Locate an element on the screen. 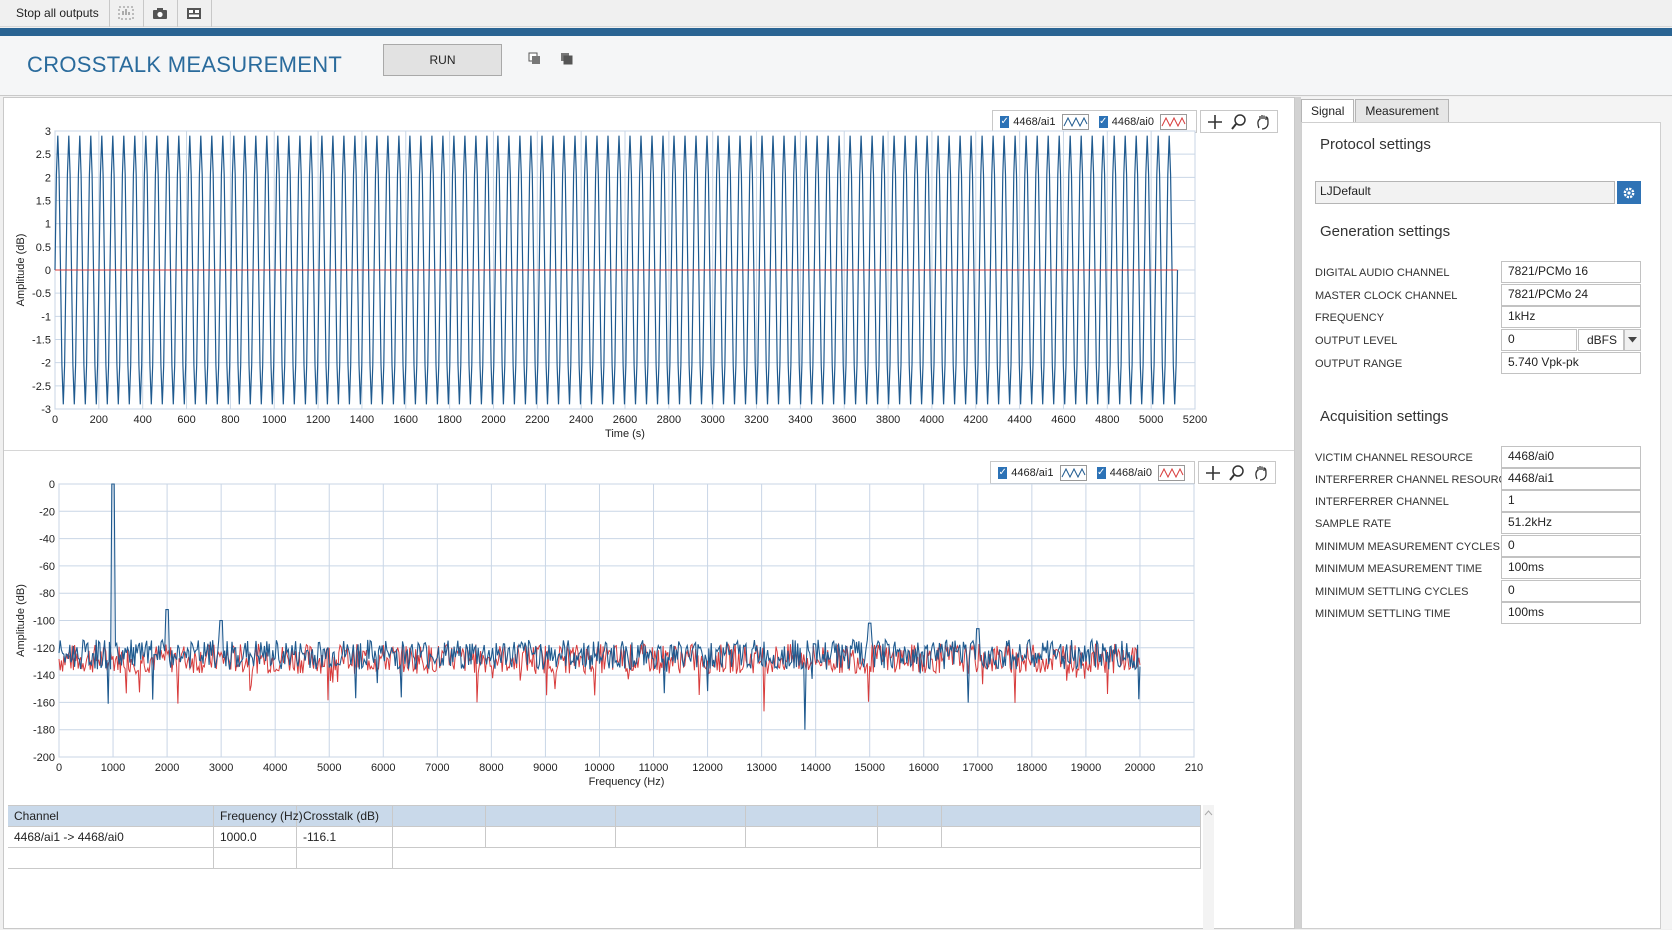 This screenshot has height=930, width=1672. frequency-row: FREQUENCY 1kHz is located at coordinates (1480, 317).